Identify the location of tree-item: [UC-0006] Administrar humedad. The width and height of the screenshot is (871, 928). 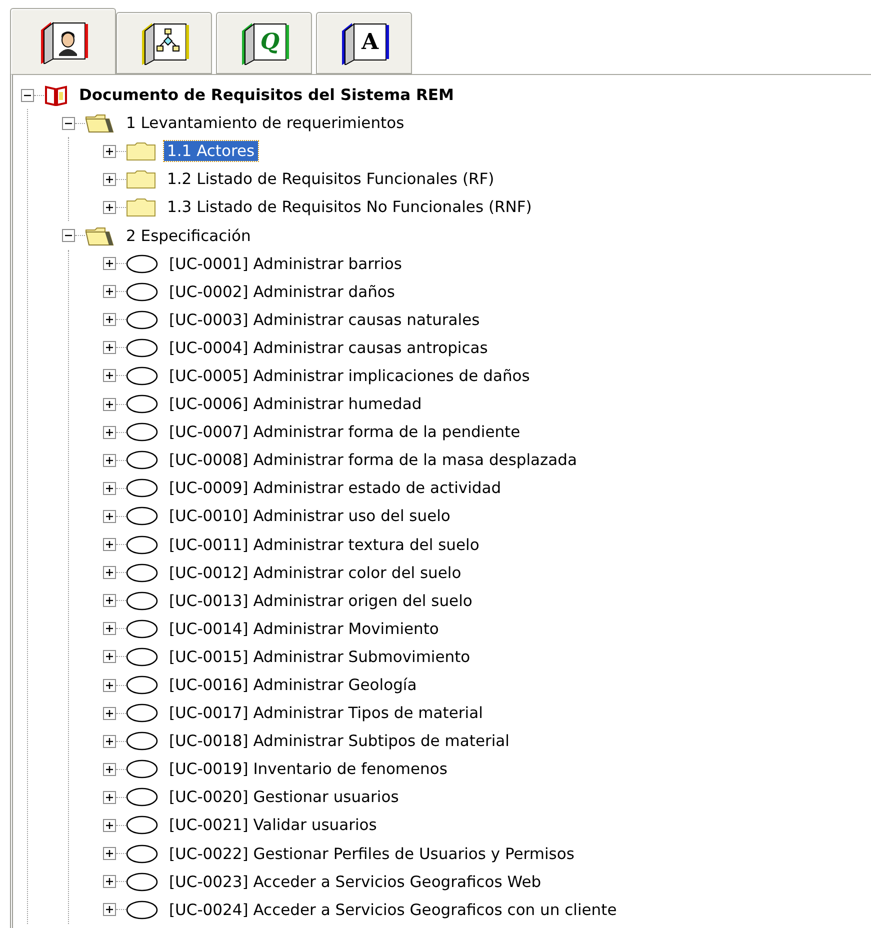
(295, 404).